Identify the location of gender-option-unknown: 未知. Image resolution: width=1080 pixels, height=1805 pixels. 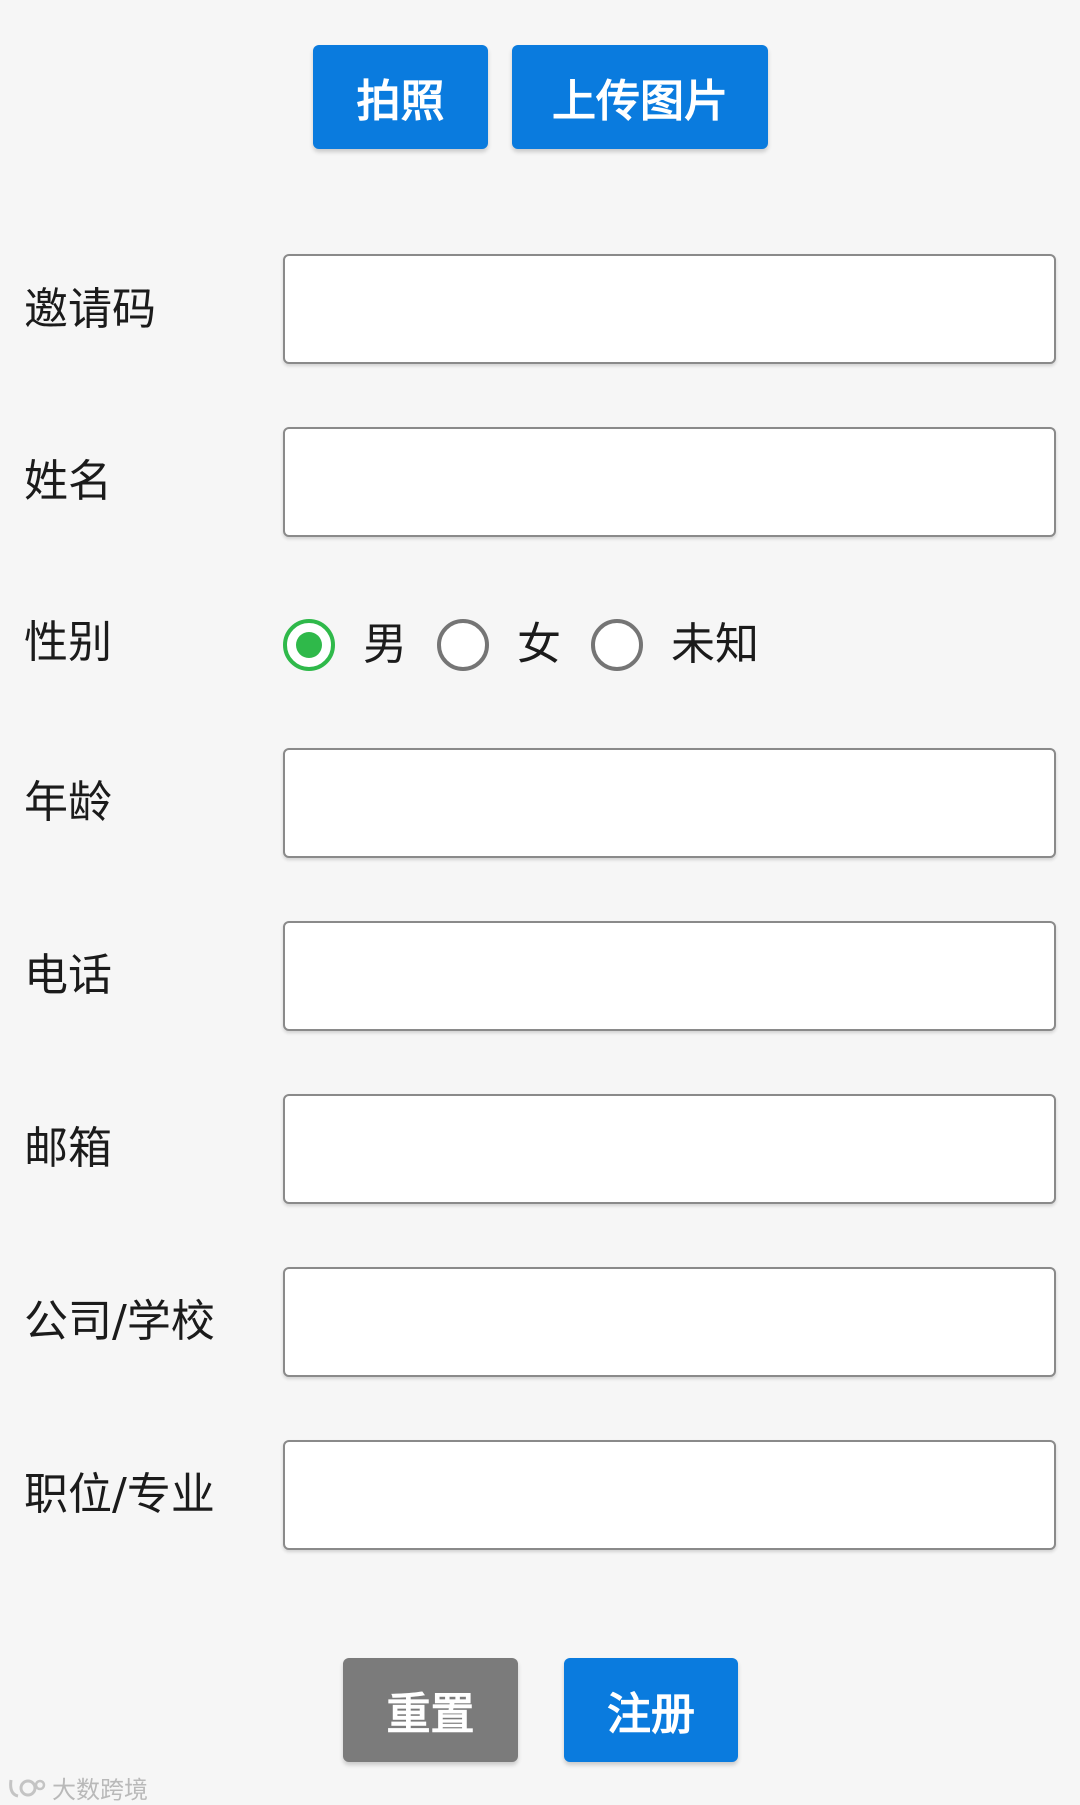
(675, 645).